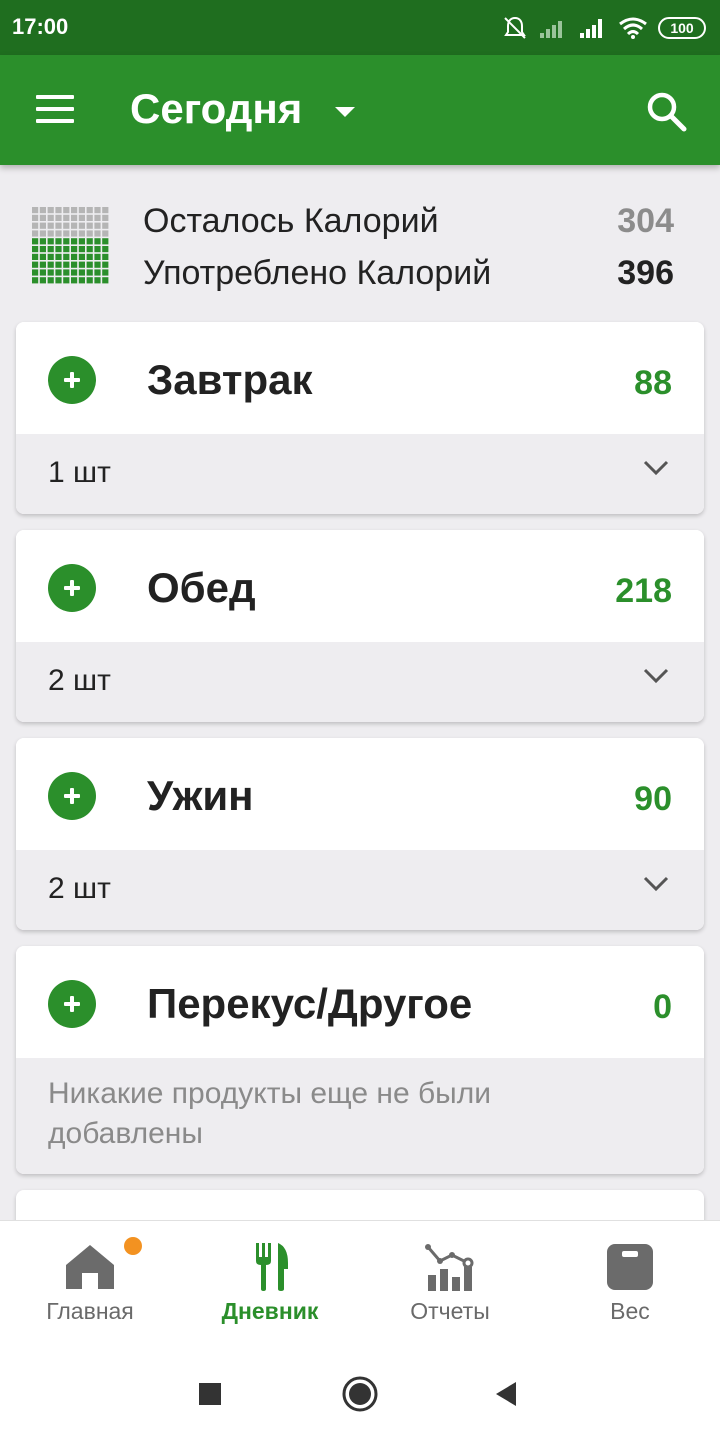 The width and height of the screenshot is (720, 1440). What do you see at coordinates (40, 26) in the screenshot?
I see `status-time: 17:00` at bounding box center [40, 26].